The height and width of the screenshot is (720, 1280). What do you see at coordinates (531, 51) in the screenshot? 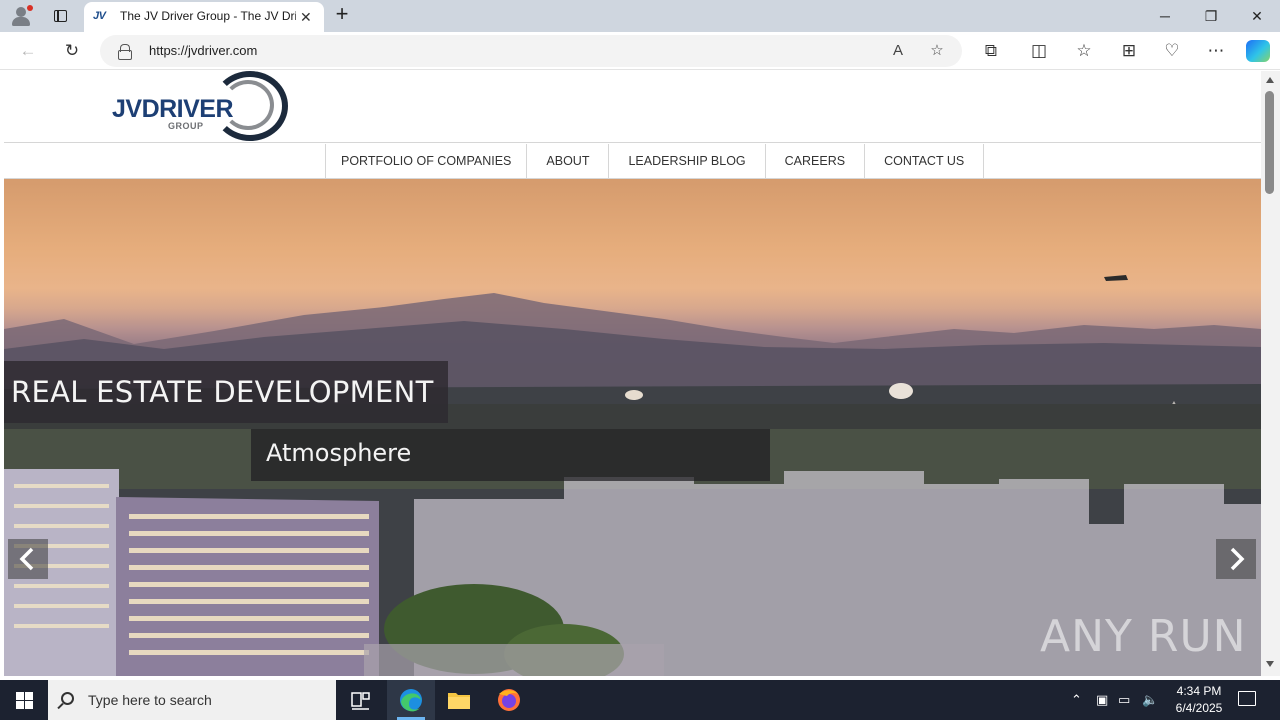
I see `address-bar: https://jvdriver.com A ☆` at bounding box center [531, 51].